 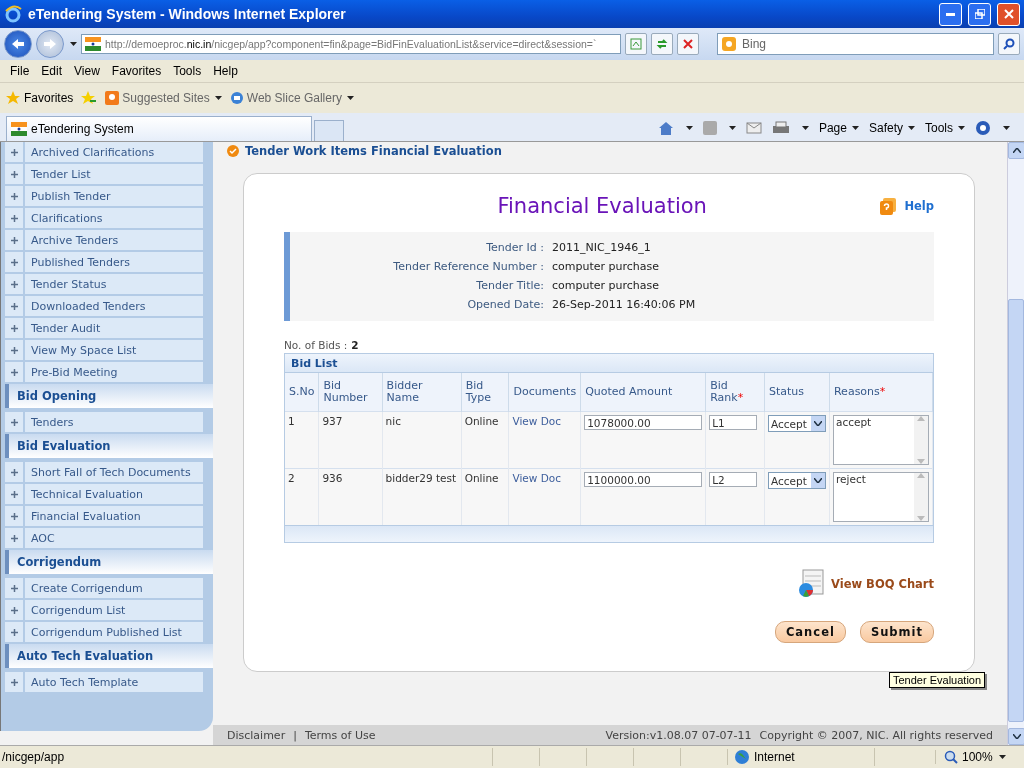 What do you see at coordinates (302, 392) in the screenshot?
I see `column-header: S.No` at bounding box center [302, 392].